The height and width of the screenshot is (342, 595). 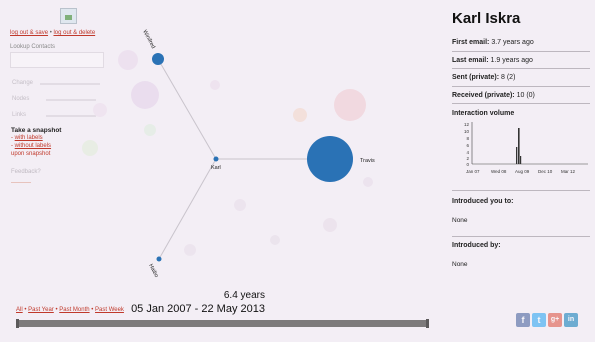 I want to click on linkedin-icon: in, so click(x=571, y=320).